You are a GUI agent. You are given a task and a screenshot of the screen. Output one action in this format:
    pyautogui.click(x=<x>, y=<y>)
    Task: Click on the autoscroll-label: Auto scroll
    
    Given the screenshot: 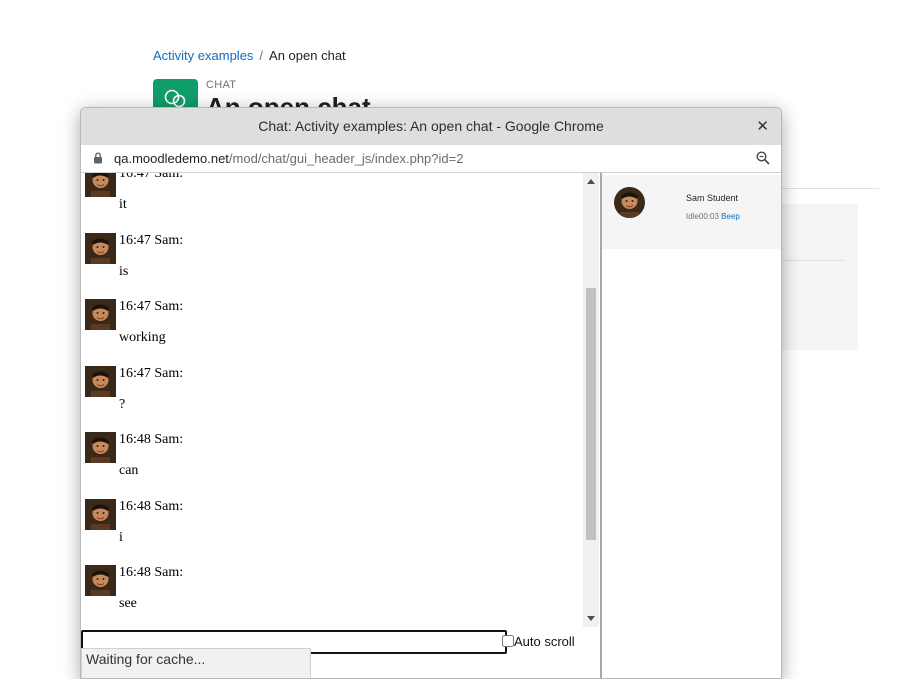 What is the action you would take?
    pyautogui.click(x=544, y=641)
    